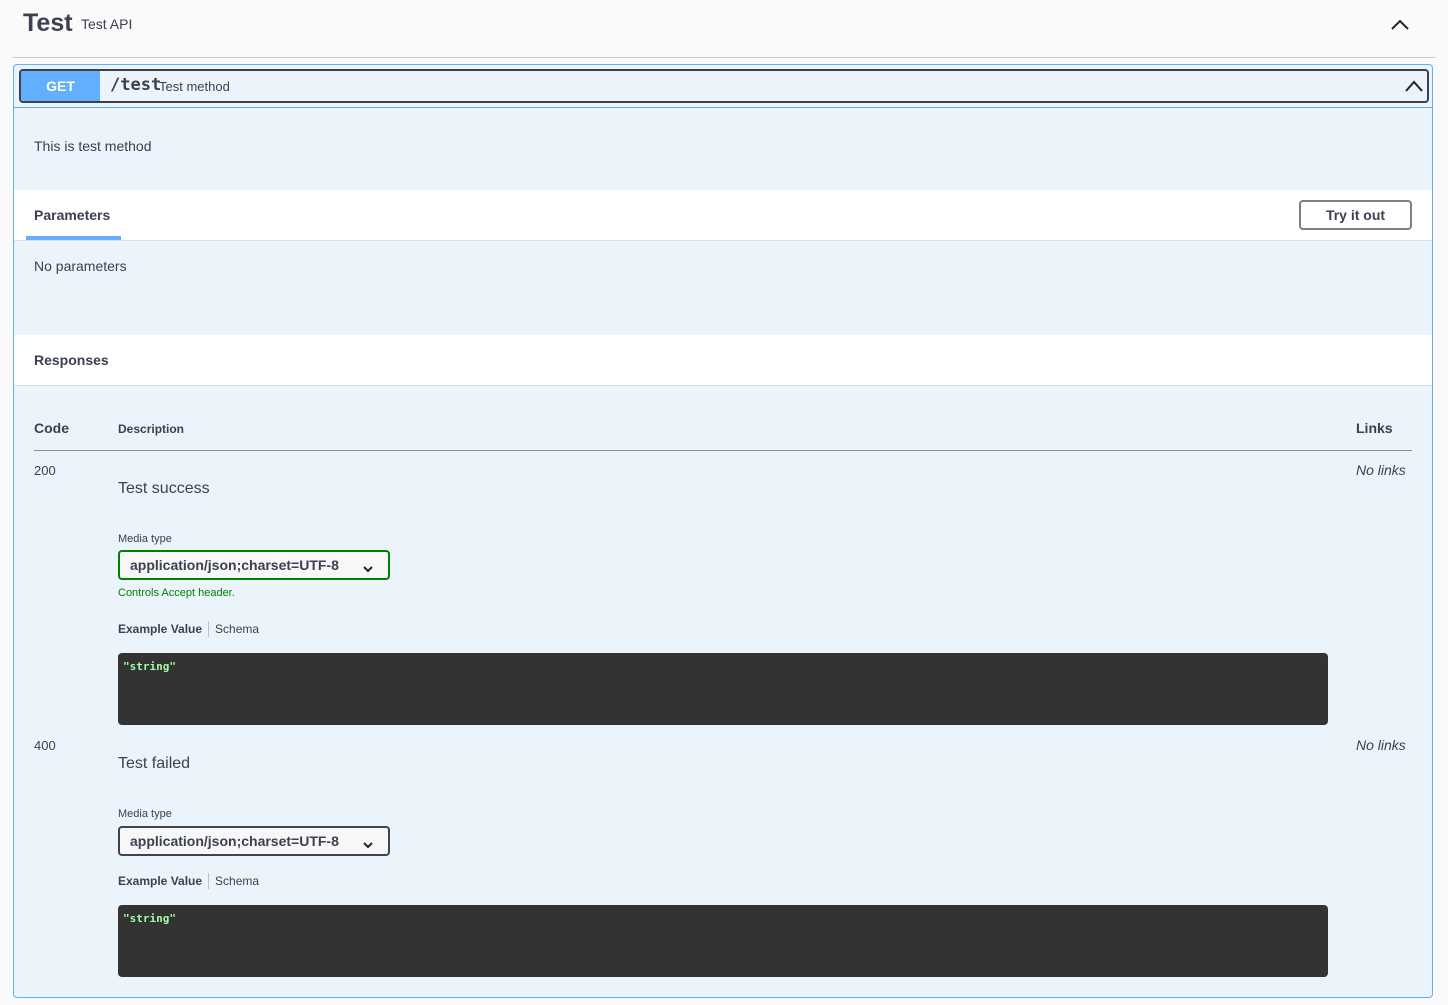 The image size is (1448, 1005). Describe the element at coordinates (164, 488) in the screenshot. I see `response-description: Test success` at that location.